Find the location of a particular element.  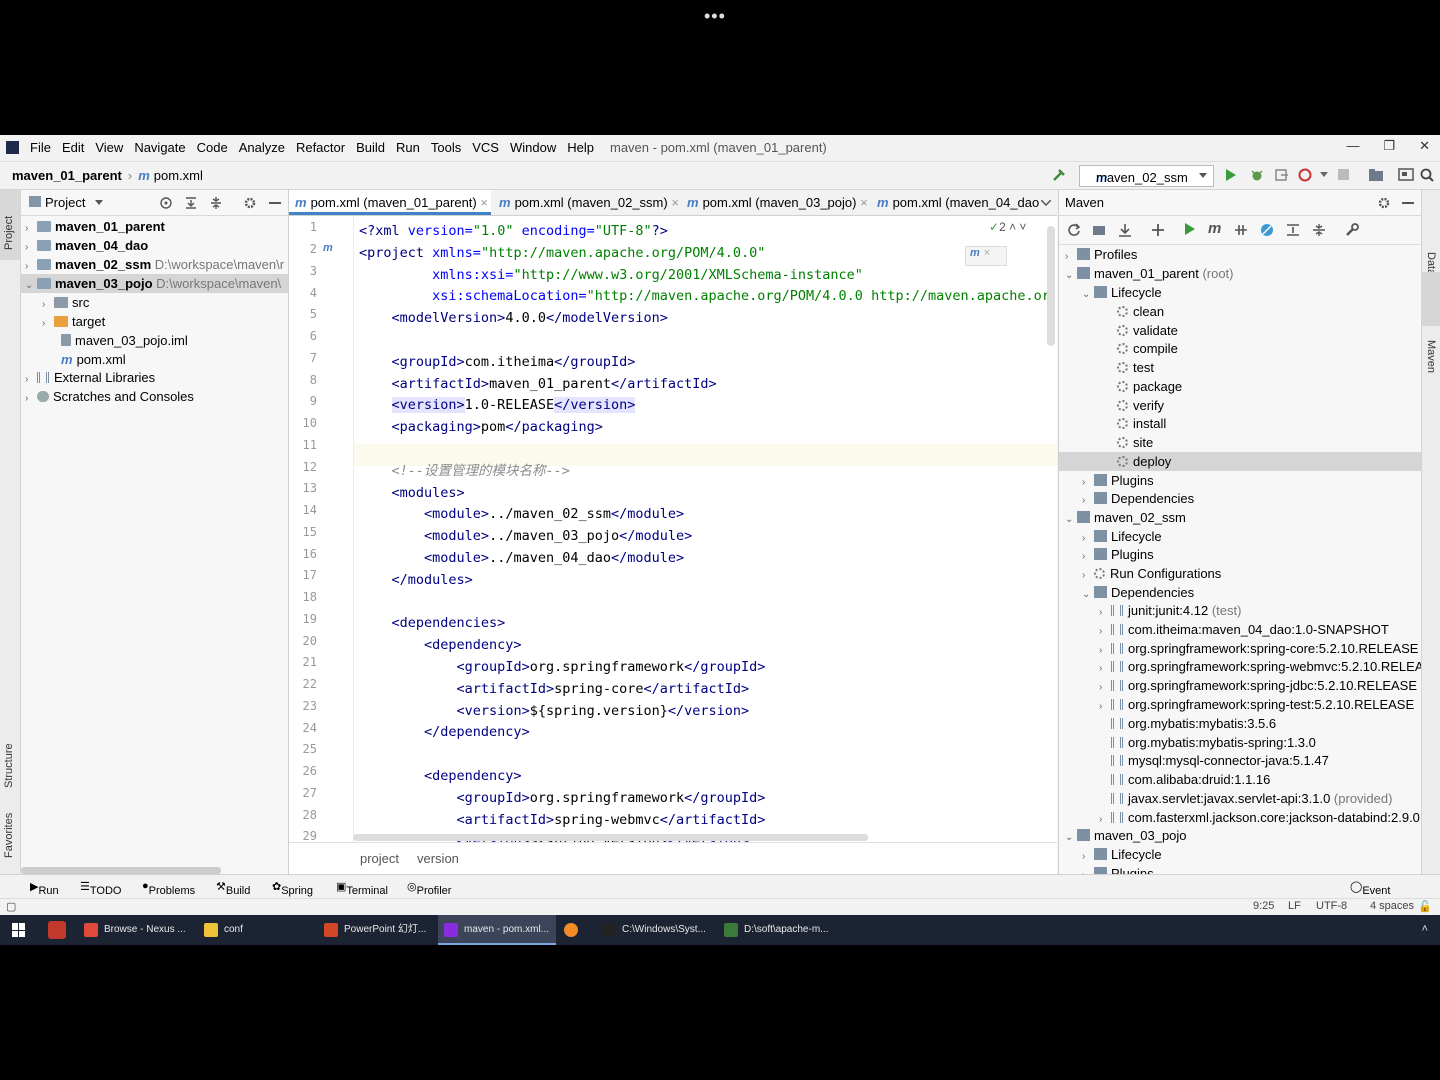

ssm-lifecycle: › Lifecycle is located at coordinates (1122, 536).